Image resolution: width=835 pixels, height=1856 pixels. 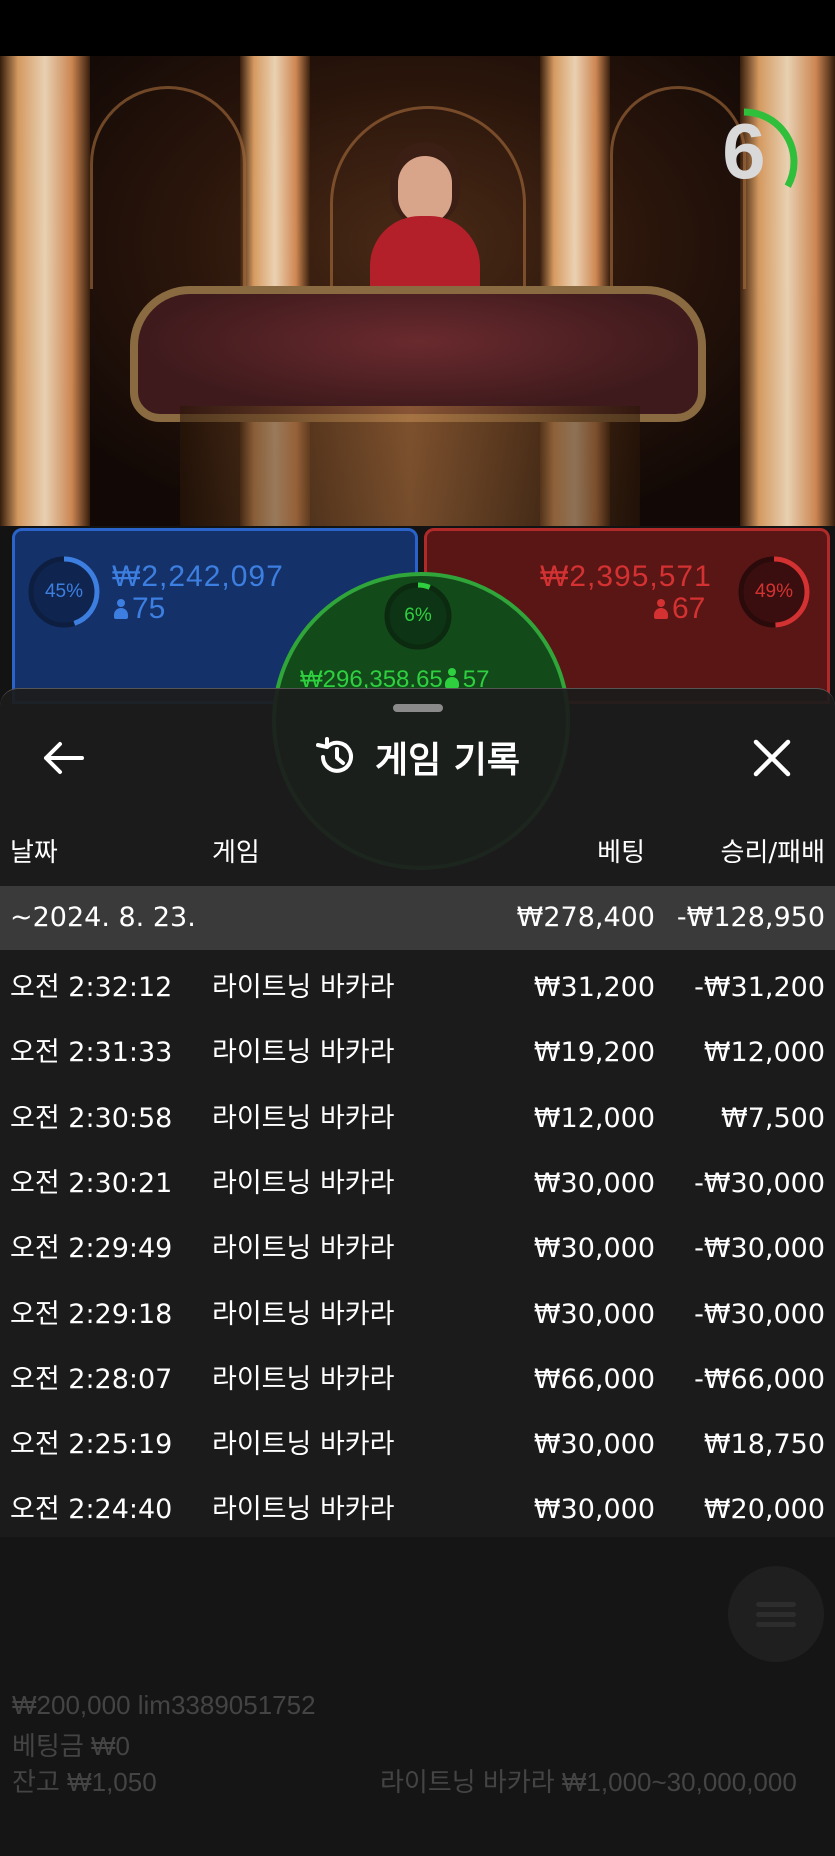 I want to click on bg-bet-label: 베팅금 ₩0, so click(x=71, y=1746).